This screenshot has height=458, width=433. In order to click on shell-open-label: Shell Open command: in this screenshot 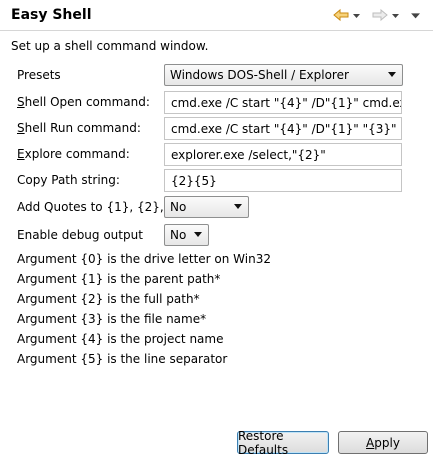, I will do `click(83, 102)`.